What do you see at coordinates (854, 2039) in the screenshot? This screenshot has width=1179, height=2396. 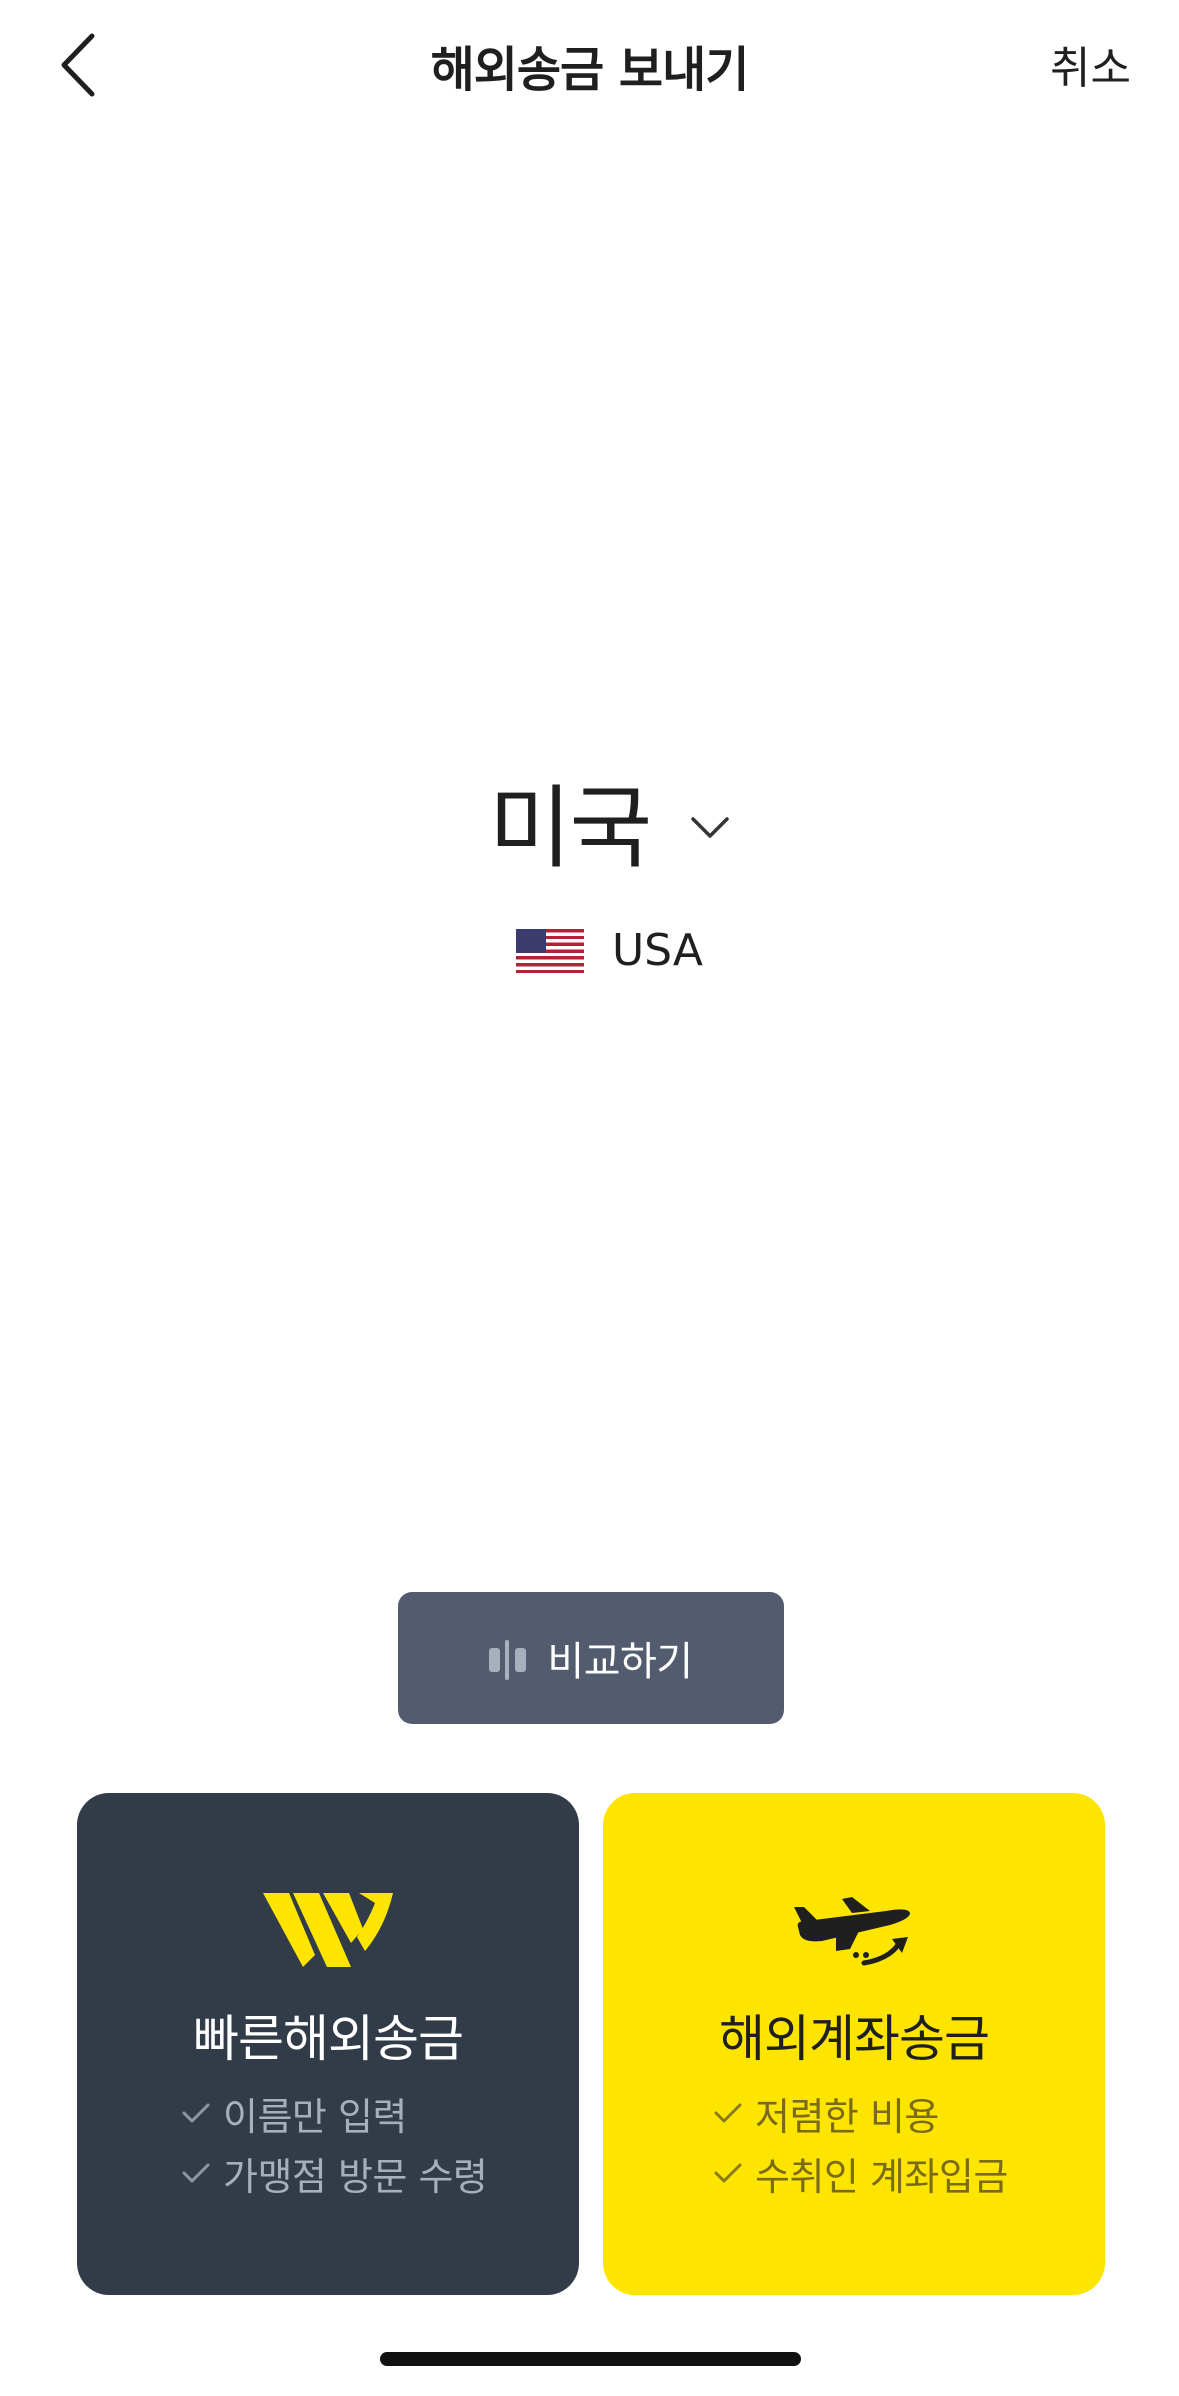 I see `card-title: 해외계좌송금` at bounding box center [854, 2039].